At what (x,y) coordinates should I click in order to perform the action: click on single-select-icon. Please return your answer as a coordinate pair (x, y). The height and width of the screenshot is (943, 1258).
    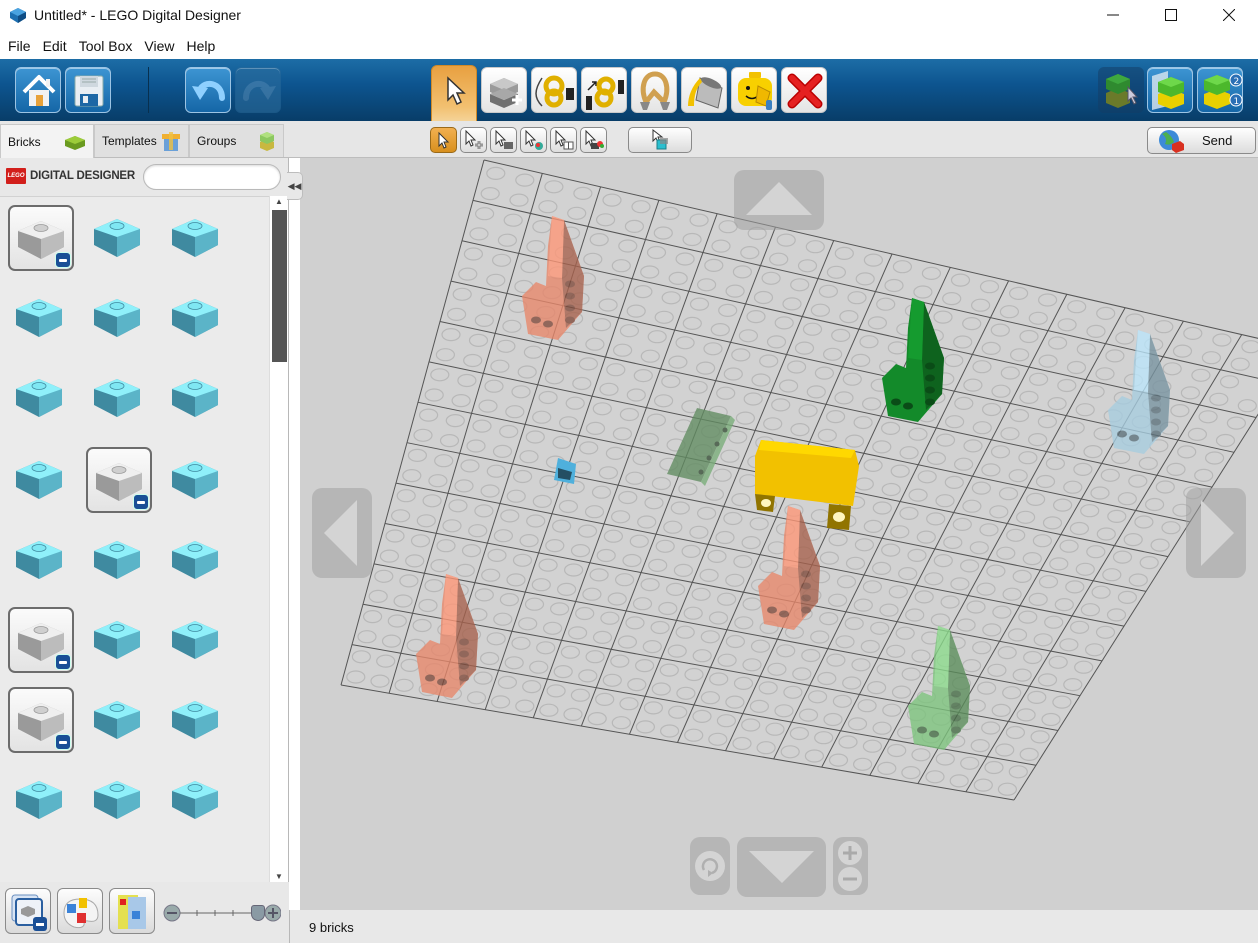
    Looking at the image, I should click on (444, 140).